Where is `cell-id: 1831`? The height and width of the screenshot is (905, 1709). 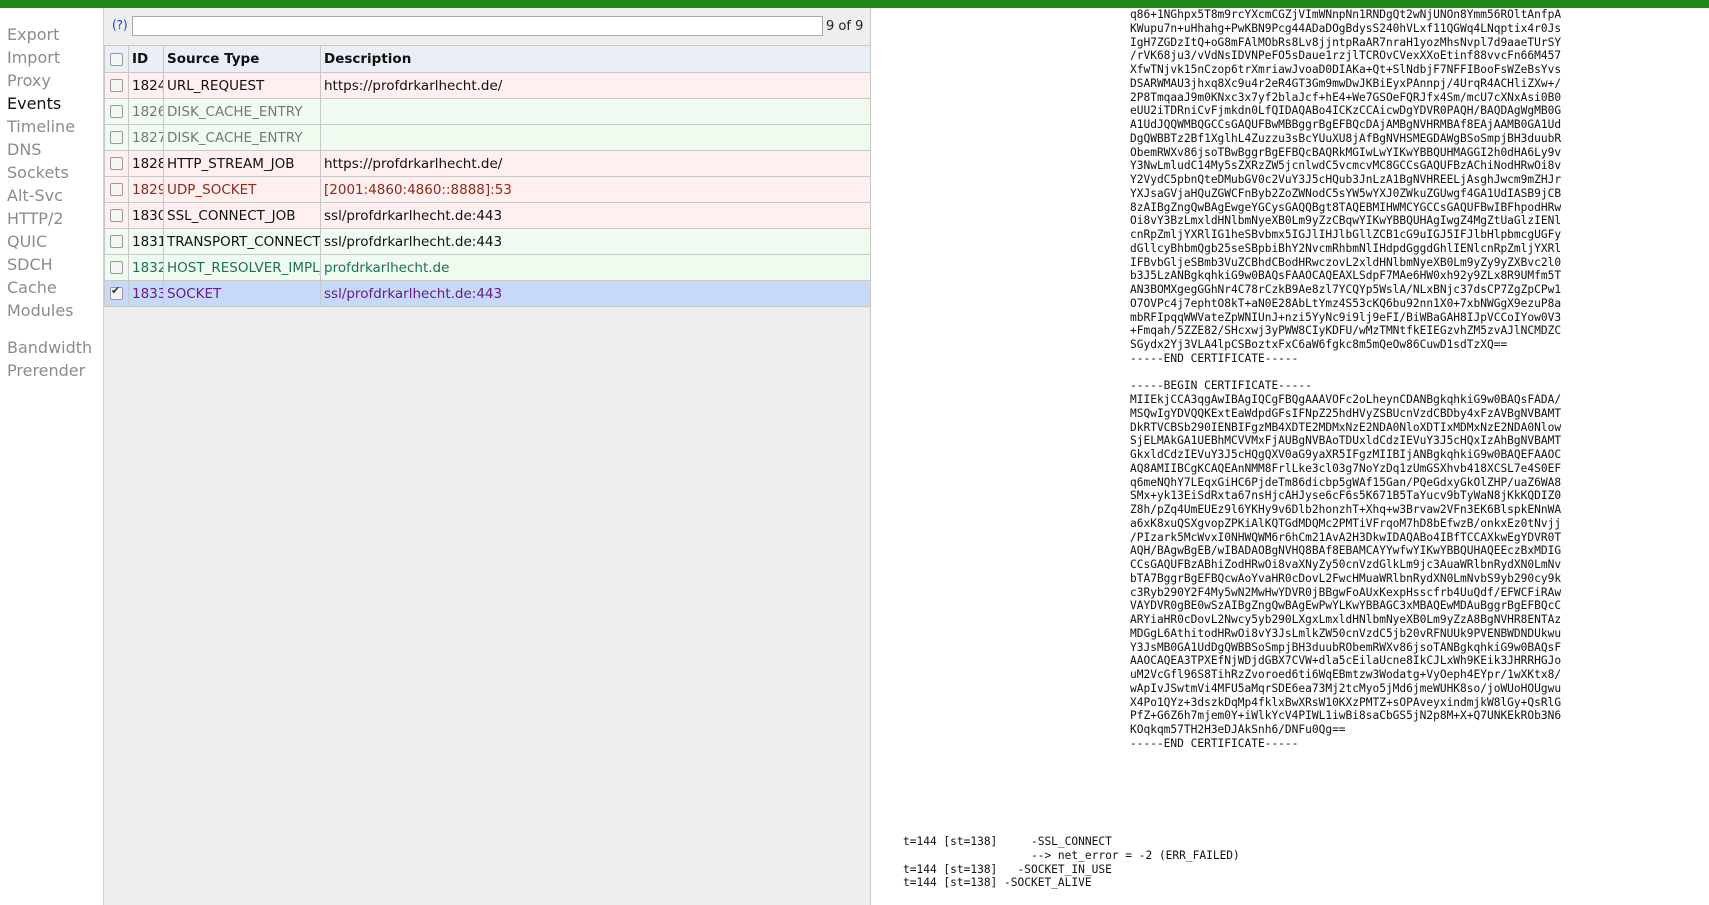 cell-id: 1831 is located at coordinates (146, 241).